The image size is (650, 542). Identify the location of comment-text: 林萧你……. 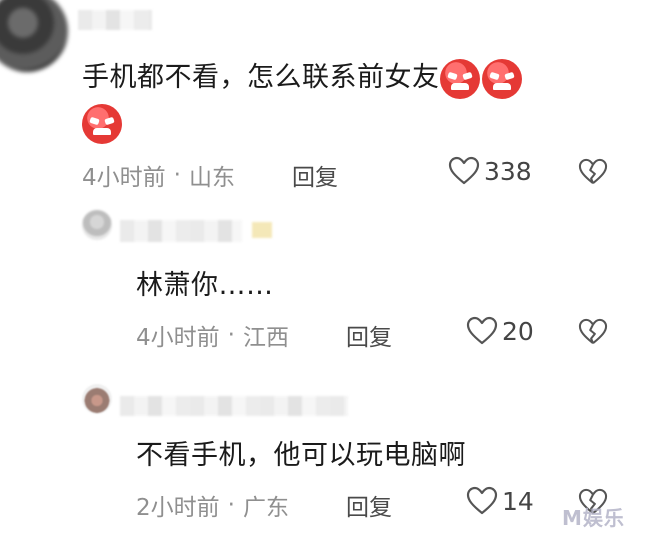
(205, 285).